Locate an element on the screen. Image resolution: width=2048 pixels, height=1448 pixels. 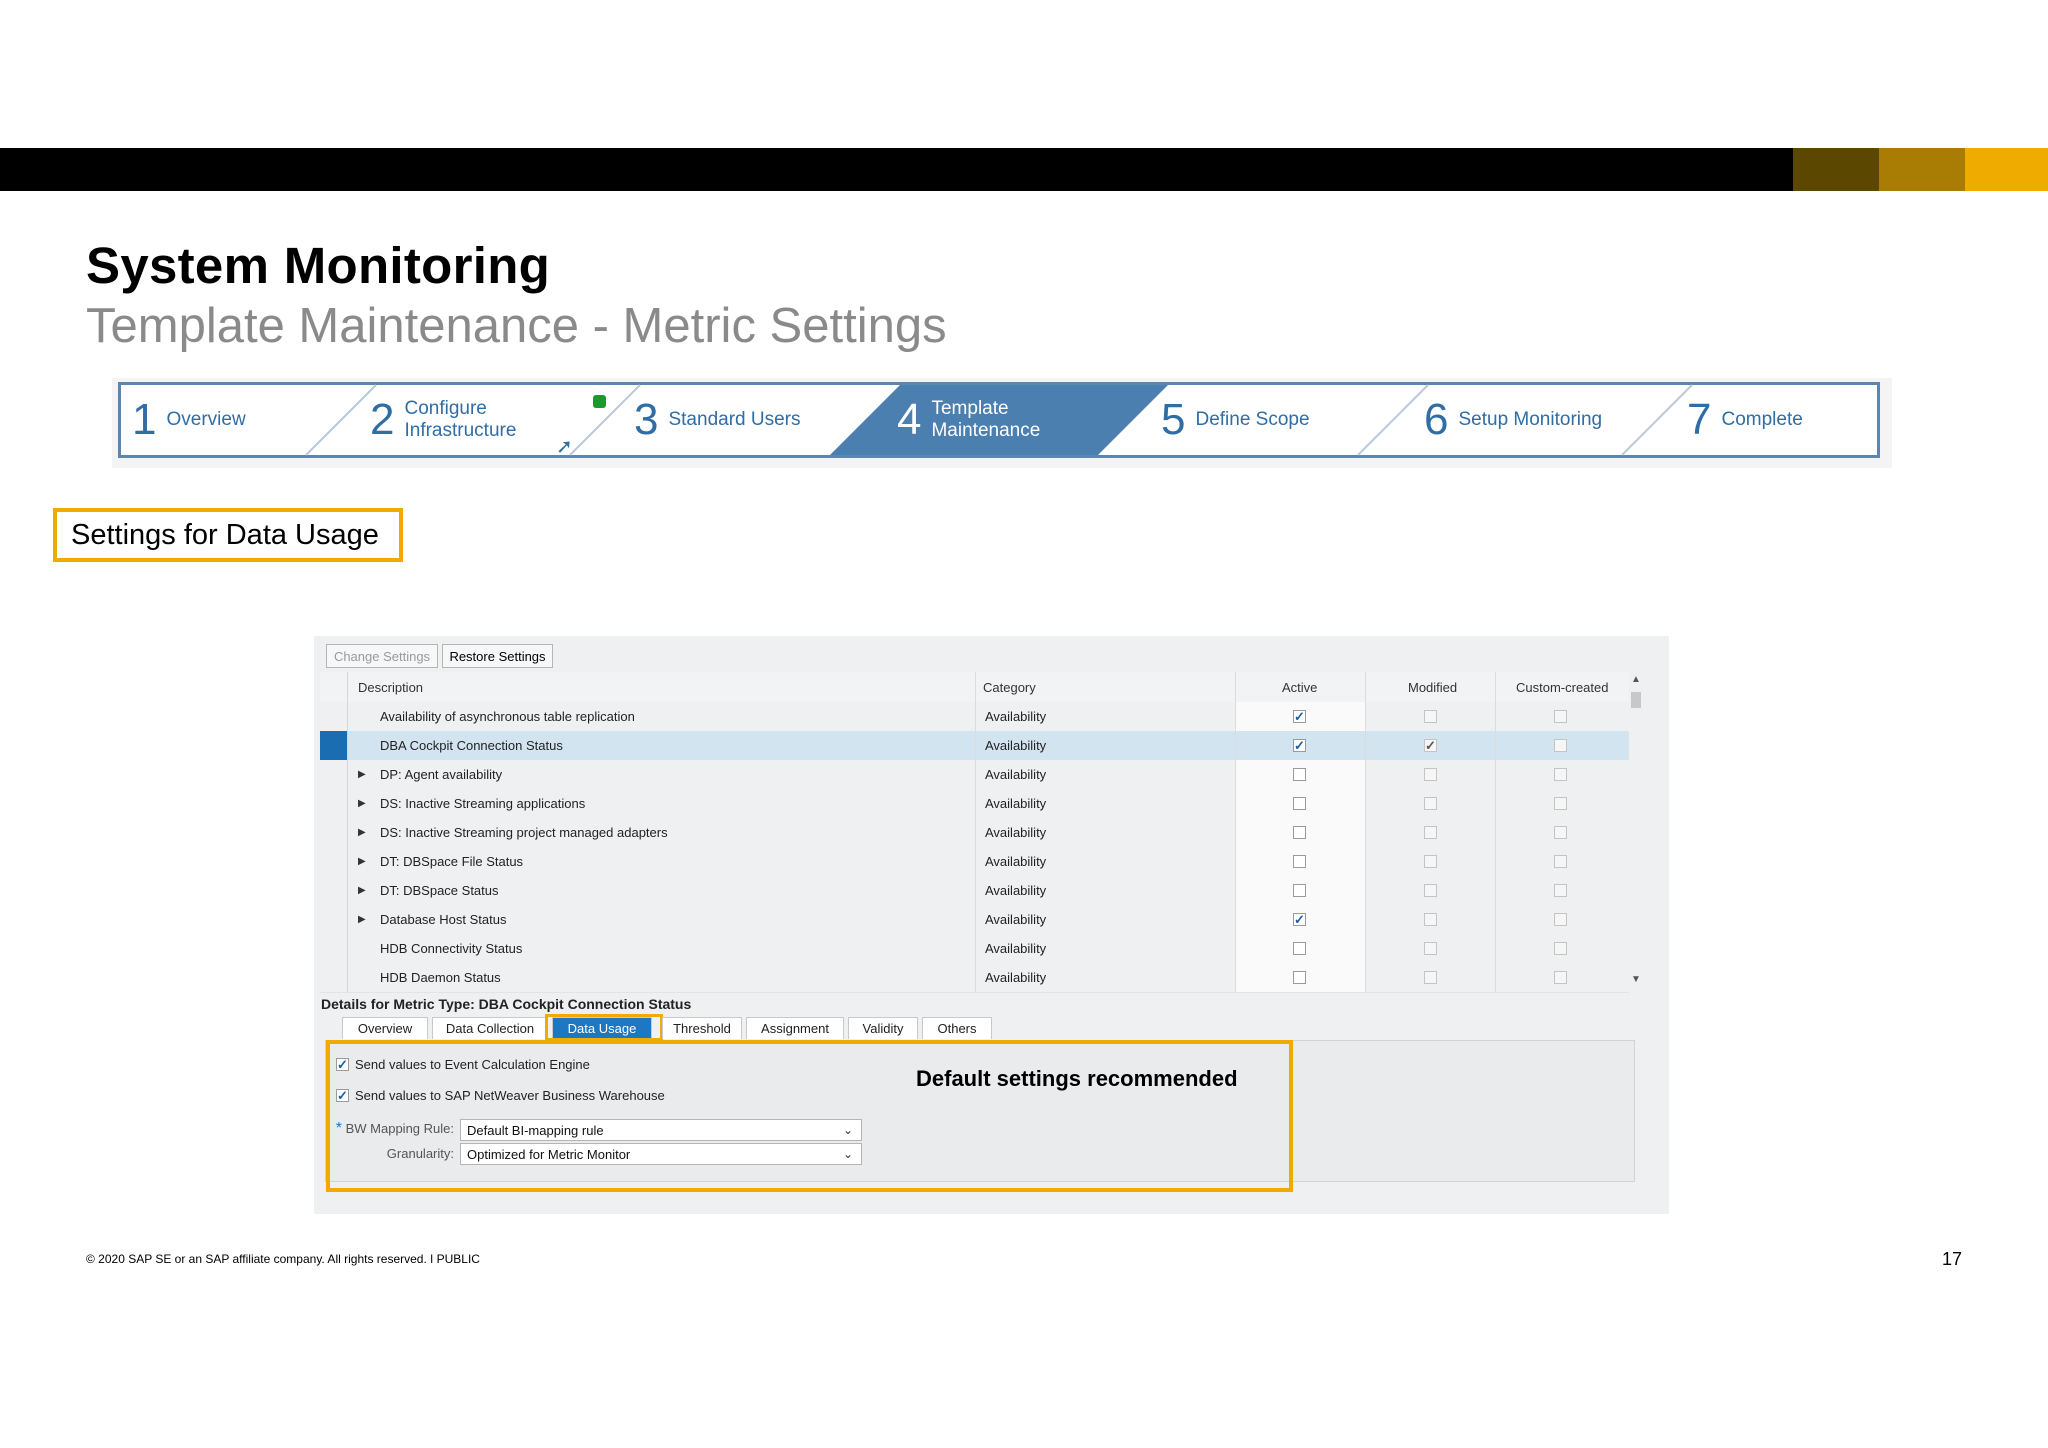
cell-description: DS: Inactive Streaming applications is located at coordinates (483, 803).